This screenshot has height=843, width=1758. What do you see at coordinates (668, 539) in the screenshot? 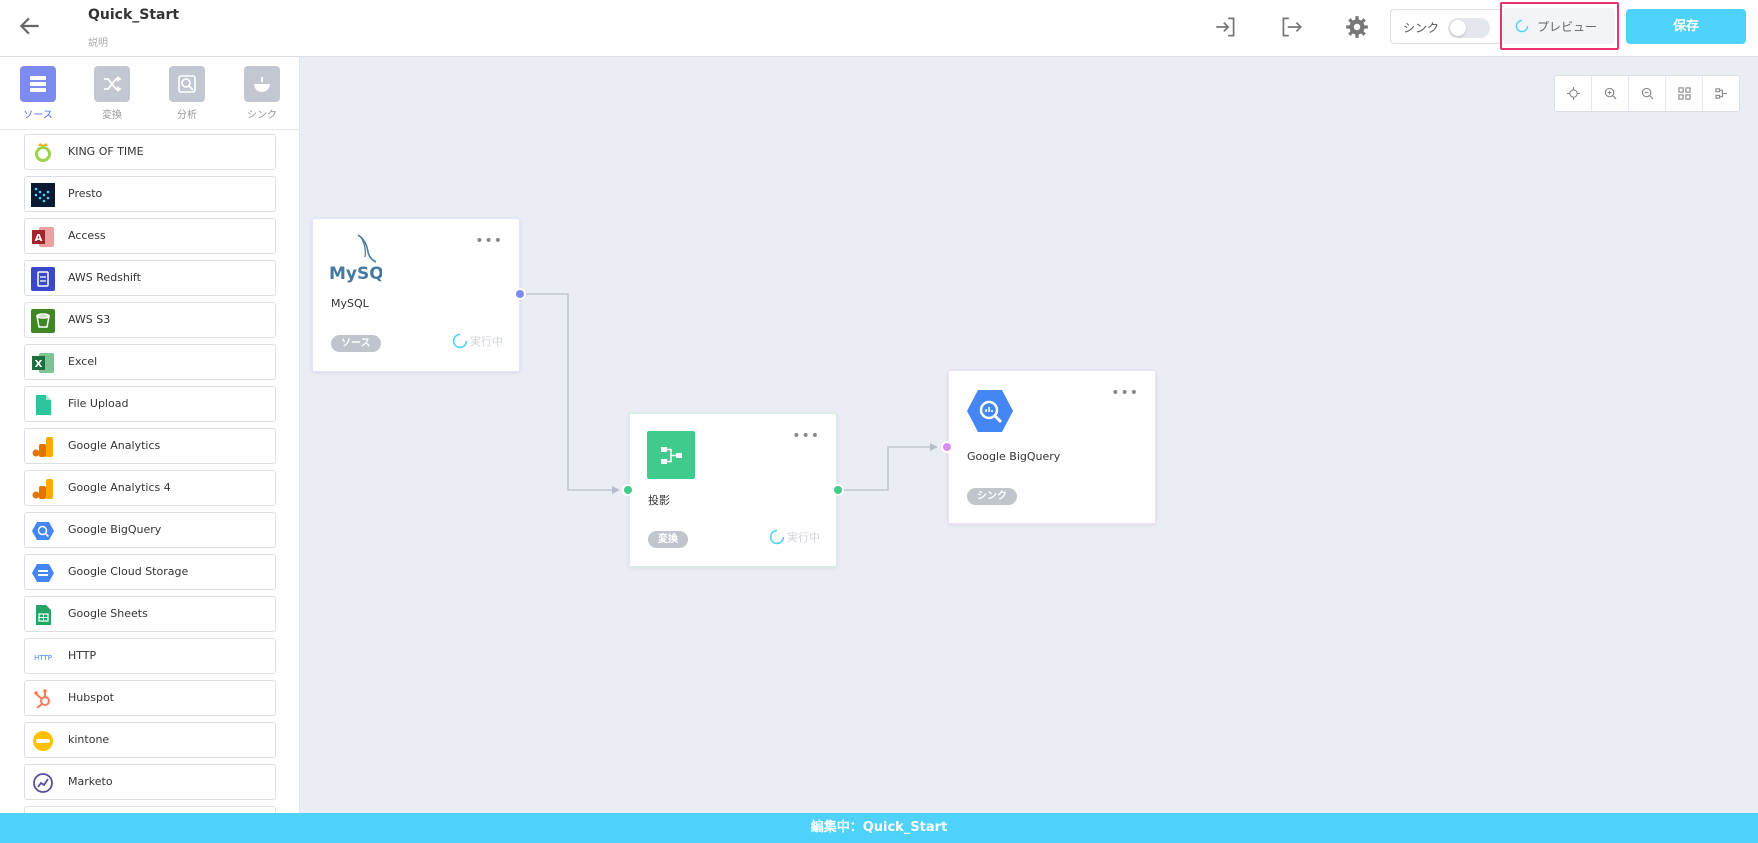
I see `node-type-badge: 変換` at bounding box center [668, 539].